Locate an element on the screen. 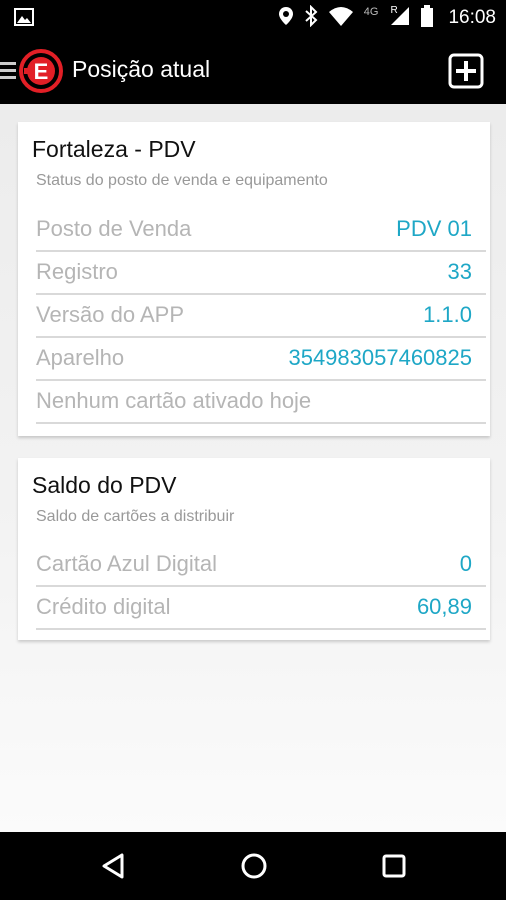 The image size is (506, 900). row-credito-digital: Crédito digital 60,89 is located at coordinates (261, 608).